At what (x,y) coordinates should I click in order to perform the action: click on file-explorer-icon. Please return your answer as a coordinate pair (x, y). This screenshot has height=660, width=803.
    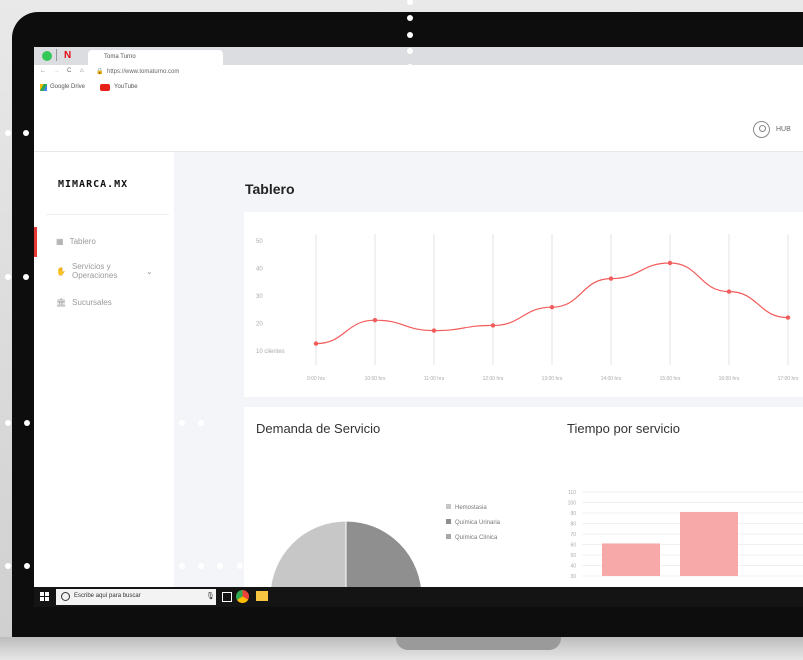
    Looking at the image, I should click on (262, 596).